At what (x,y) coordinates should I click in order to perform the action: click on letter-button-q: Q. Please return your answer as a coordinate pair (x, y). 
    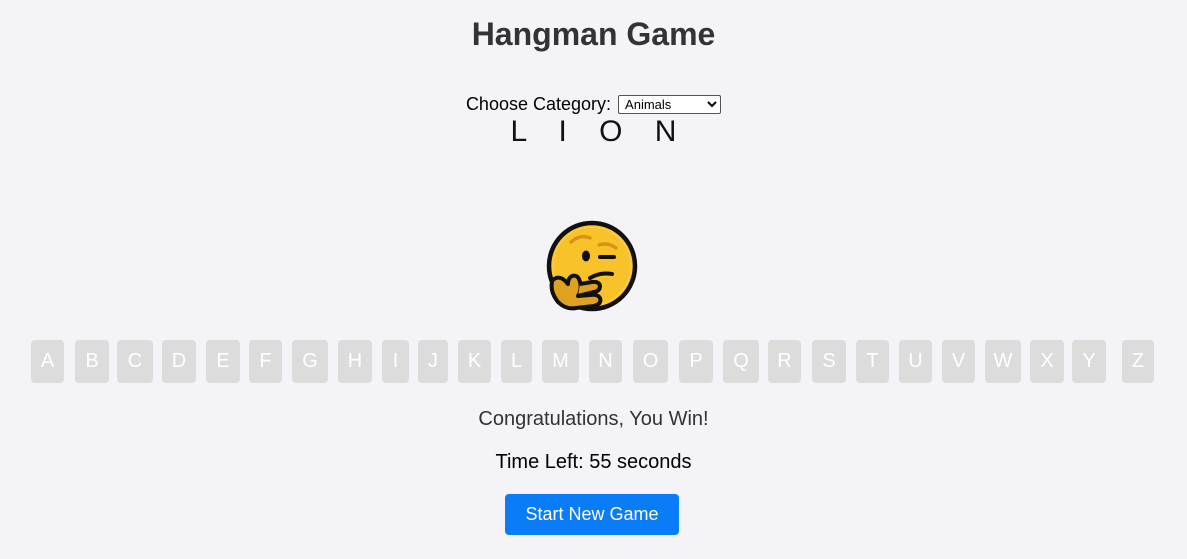
    Looking at the image, I should click on (741, 361).